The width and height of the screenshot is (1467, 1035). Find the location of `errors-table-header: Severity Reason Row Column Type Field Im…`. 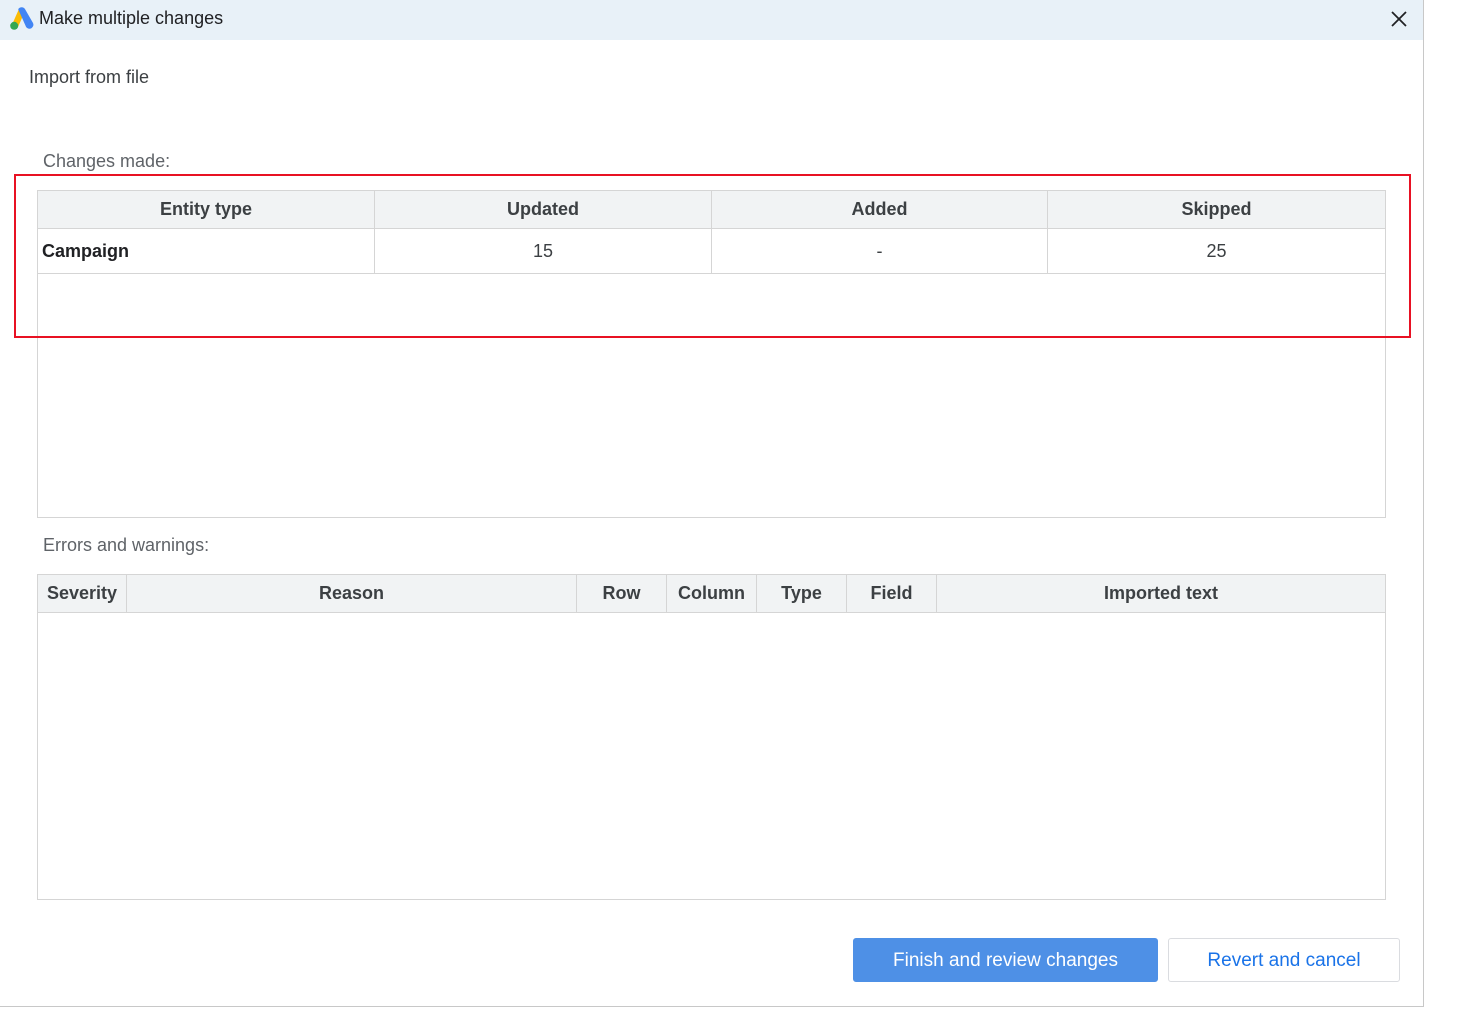

errors-table-header: Severity Reason Row Column Type Field Im… is located at coordinates (711, 594).